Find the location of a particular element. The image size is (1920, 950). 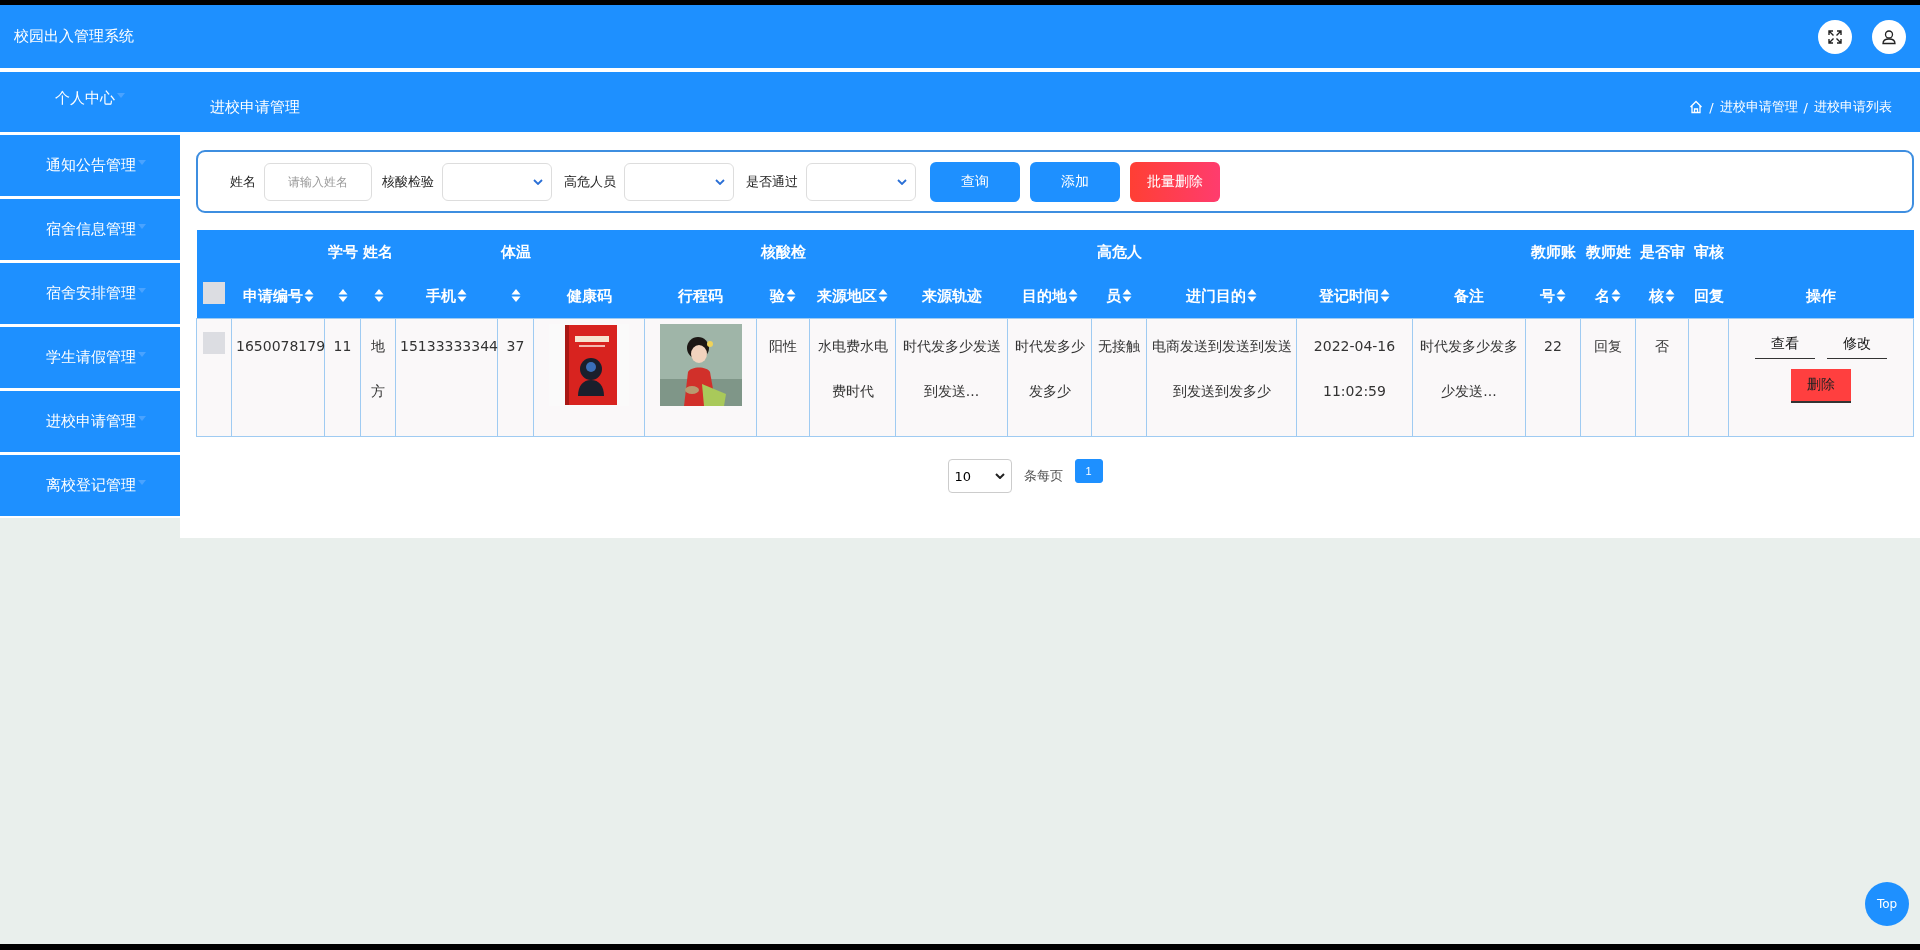

sidebar-item: 学生请假管理 is located at coordinates (90, 357).